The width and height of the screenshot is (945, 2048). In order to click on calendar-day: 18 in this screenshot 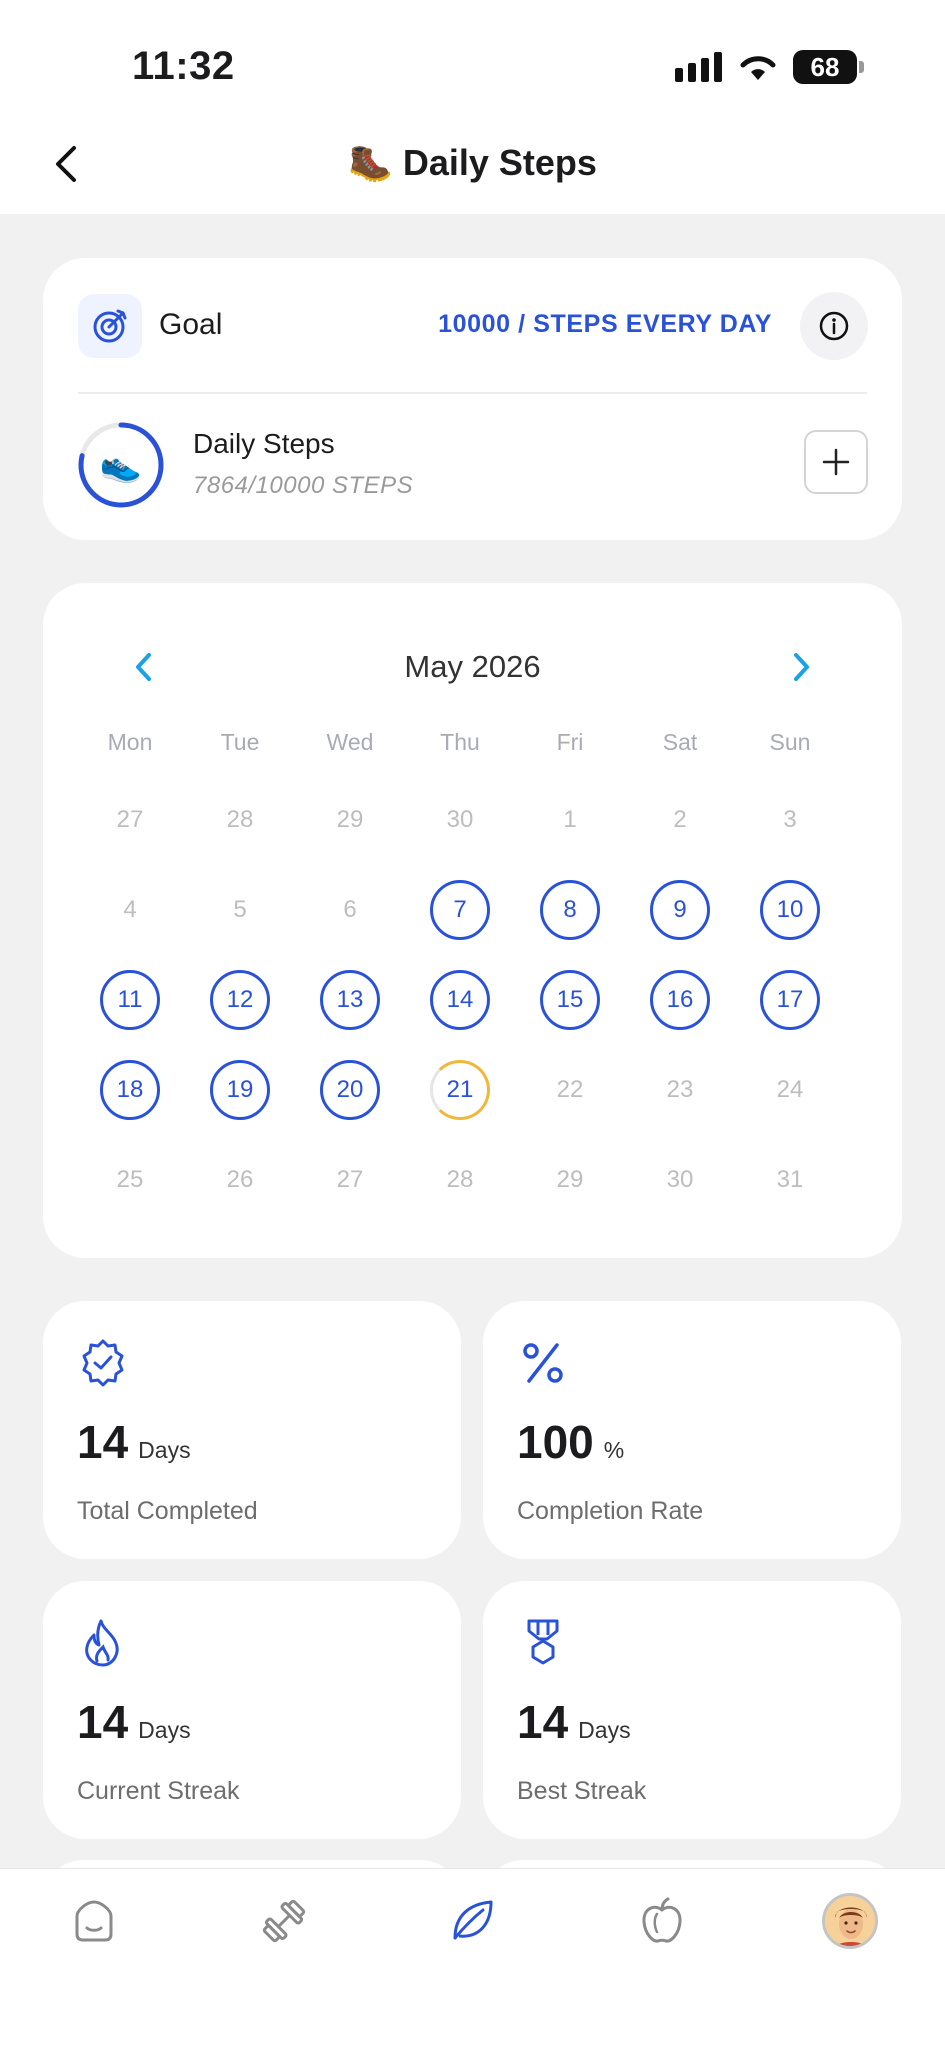, I will do `click(130, 1090)`.